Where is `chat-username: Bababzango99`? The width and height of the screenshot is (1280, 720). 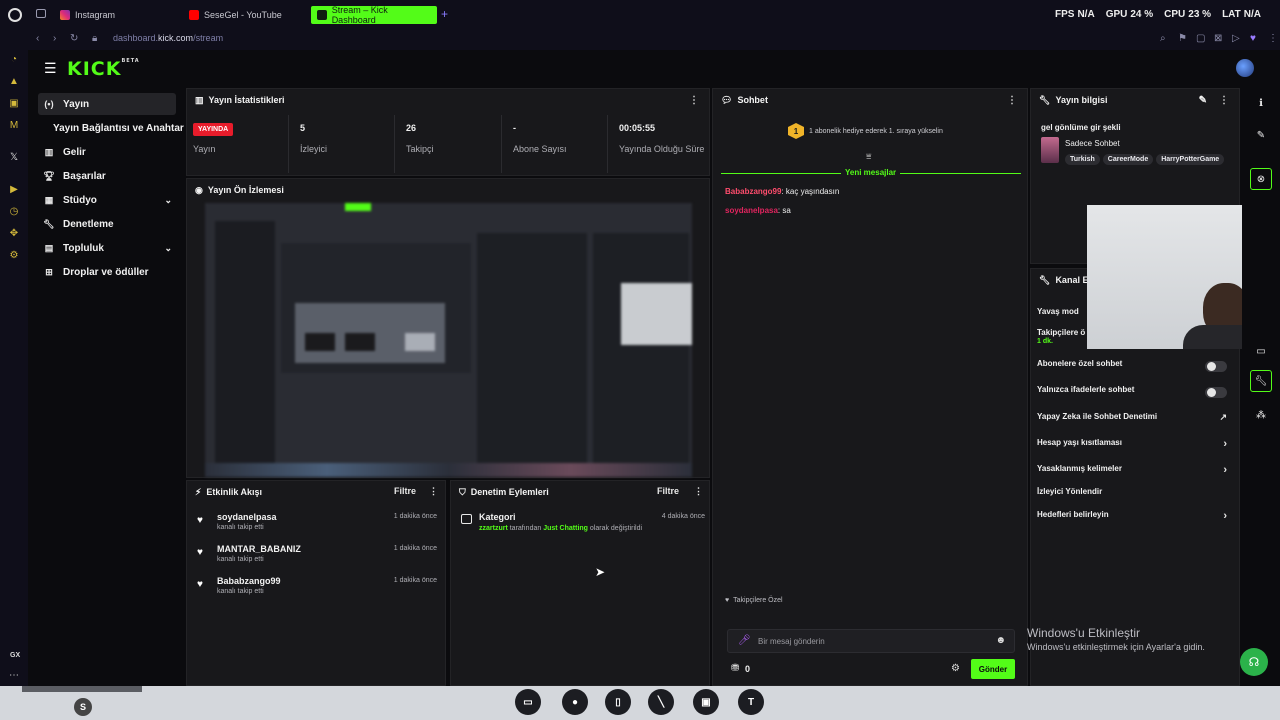 chat-username: Bababzango99 is located at coordinates (753, 191).